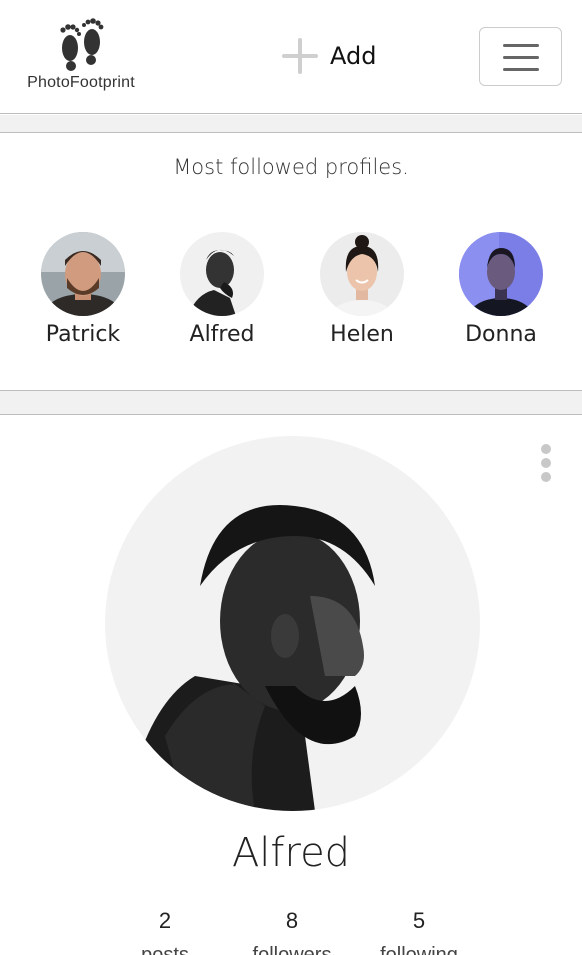 The width and height of the screenshot is (582, 955). I want to click on stat-following: 5 following, so click(419, 931).